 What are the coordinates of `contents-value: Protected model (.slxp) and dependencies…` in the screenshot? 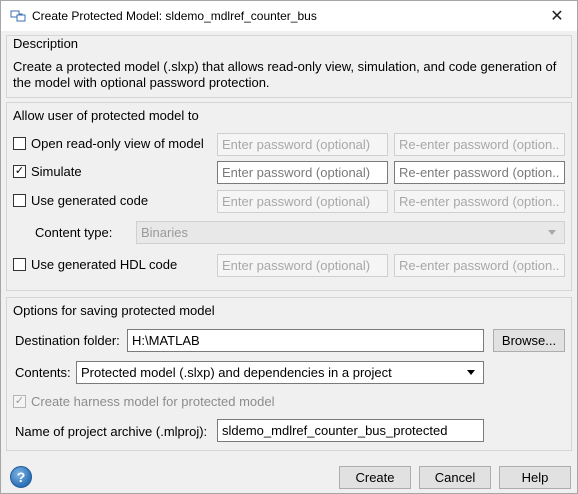 It's located at (236, 372).